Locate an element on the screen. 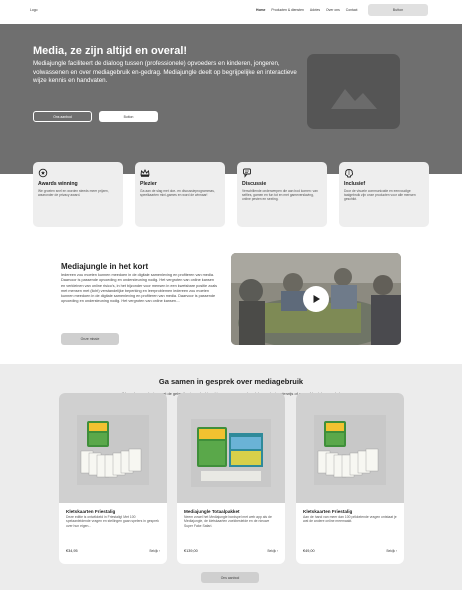 This screenshot has width=462, height=606. nav-link-producten: Producten & diensten is located at coordinates (287, 10).